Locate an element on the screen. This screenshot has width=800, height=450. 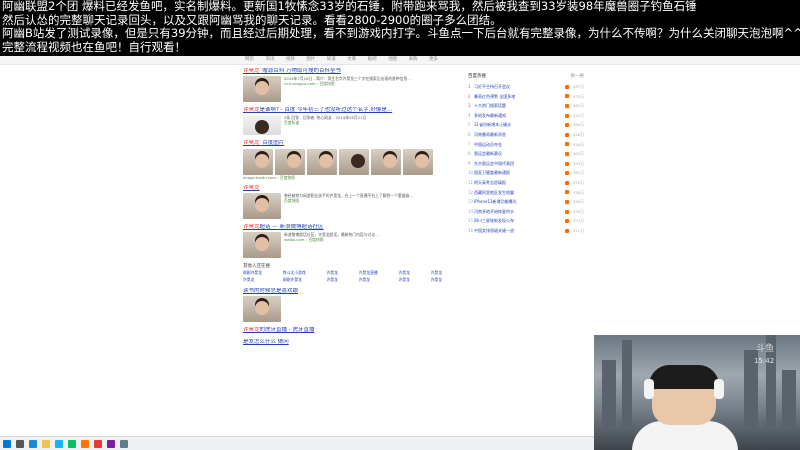
hot-search-text: iPhone13新增功能曝光 is located at coordinates (518, 202).